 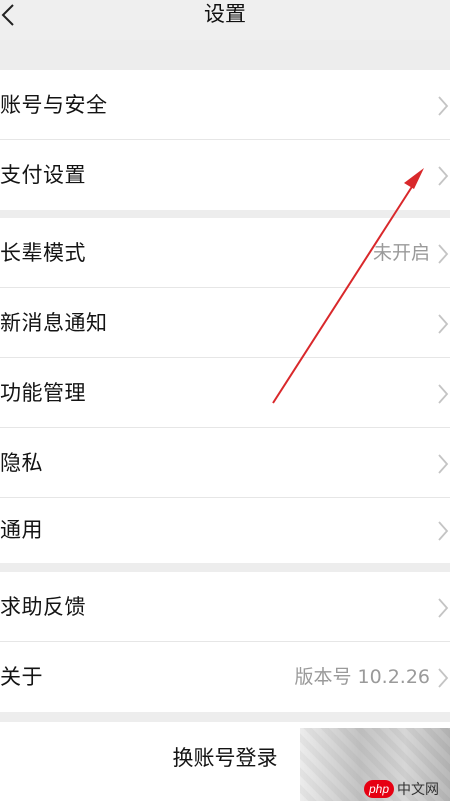 I want to click on settings-item-label: 功能管理, so click(x=43, y=393).